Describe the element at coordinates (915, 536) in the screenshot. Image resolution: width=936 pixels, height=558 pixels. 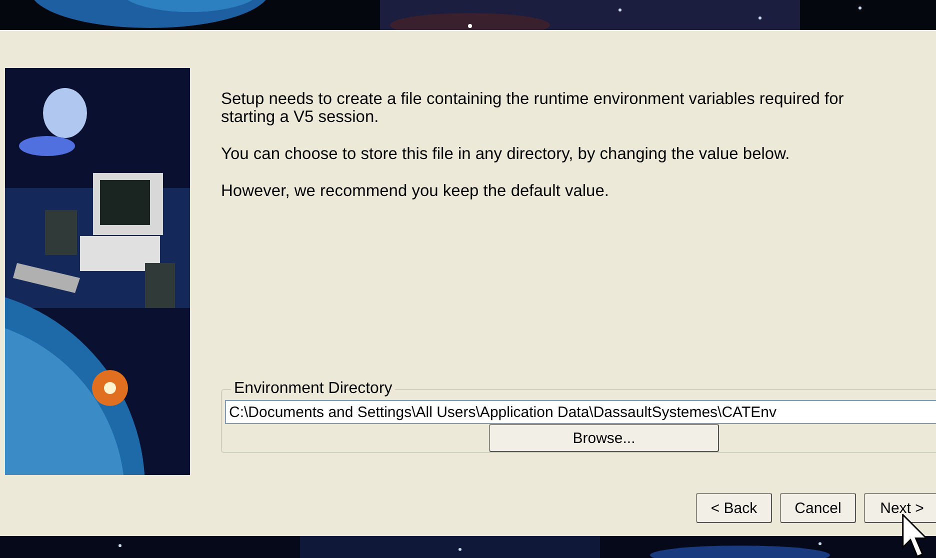
I see `pointer-cursor-icon` at that location.